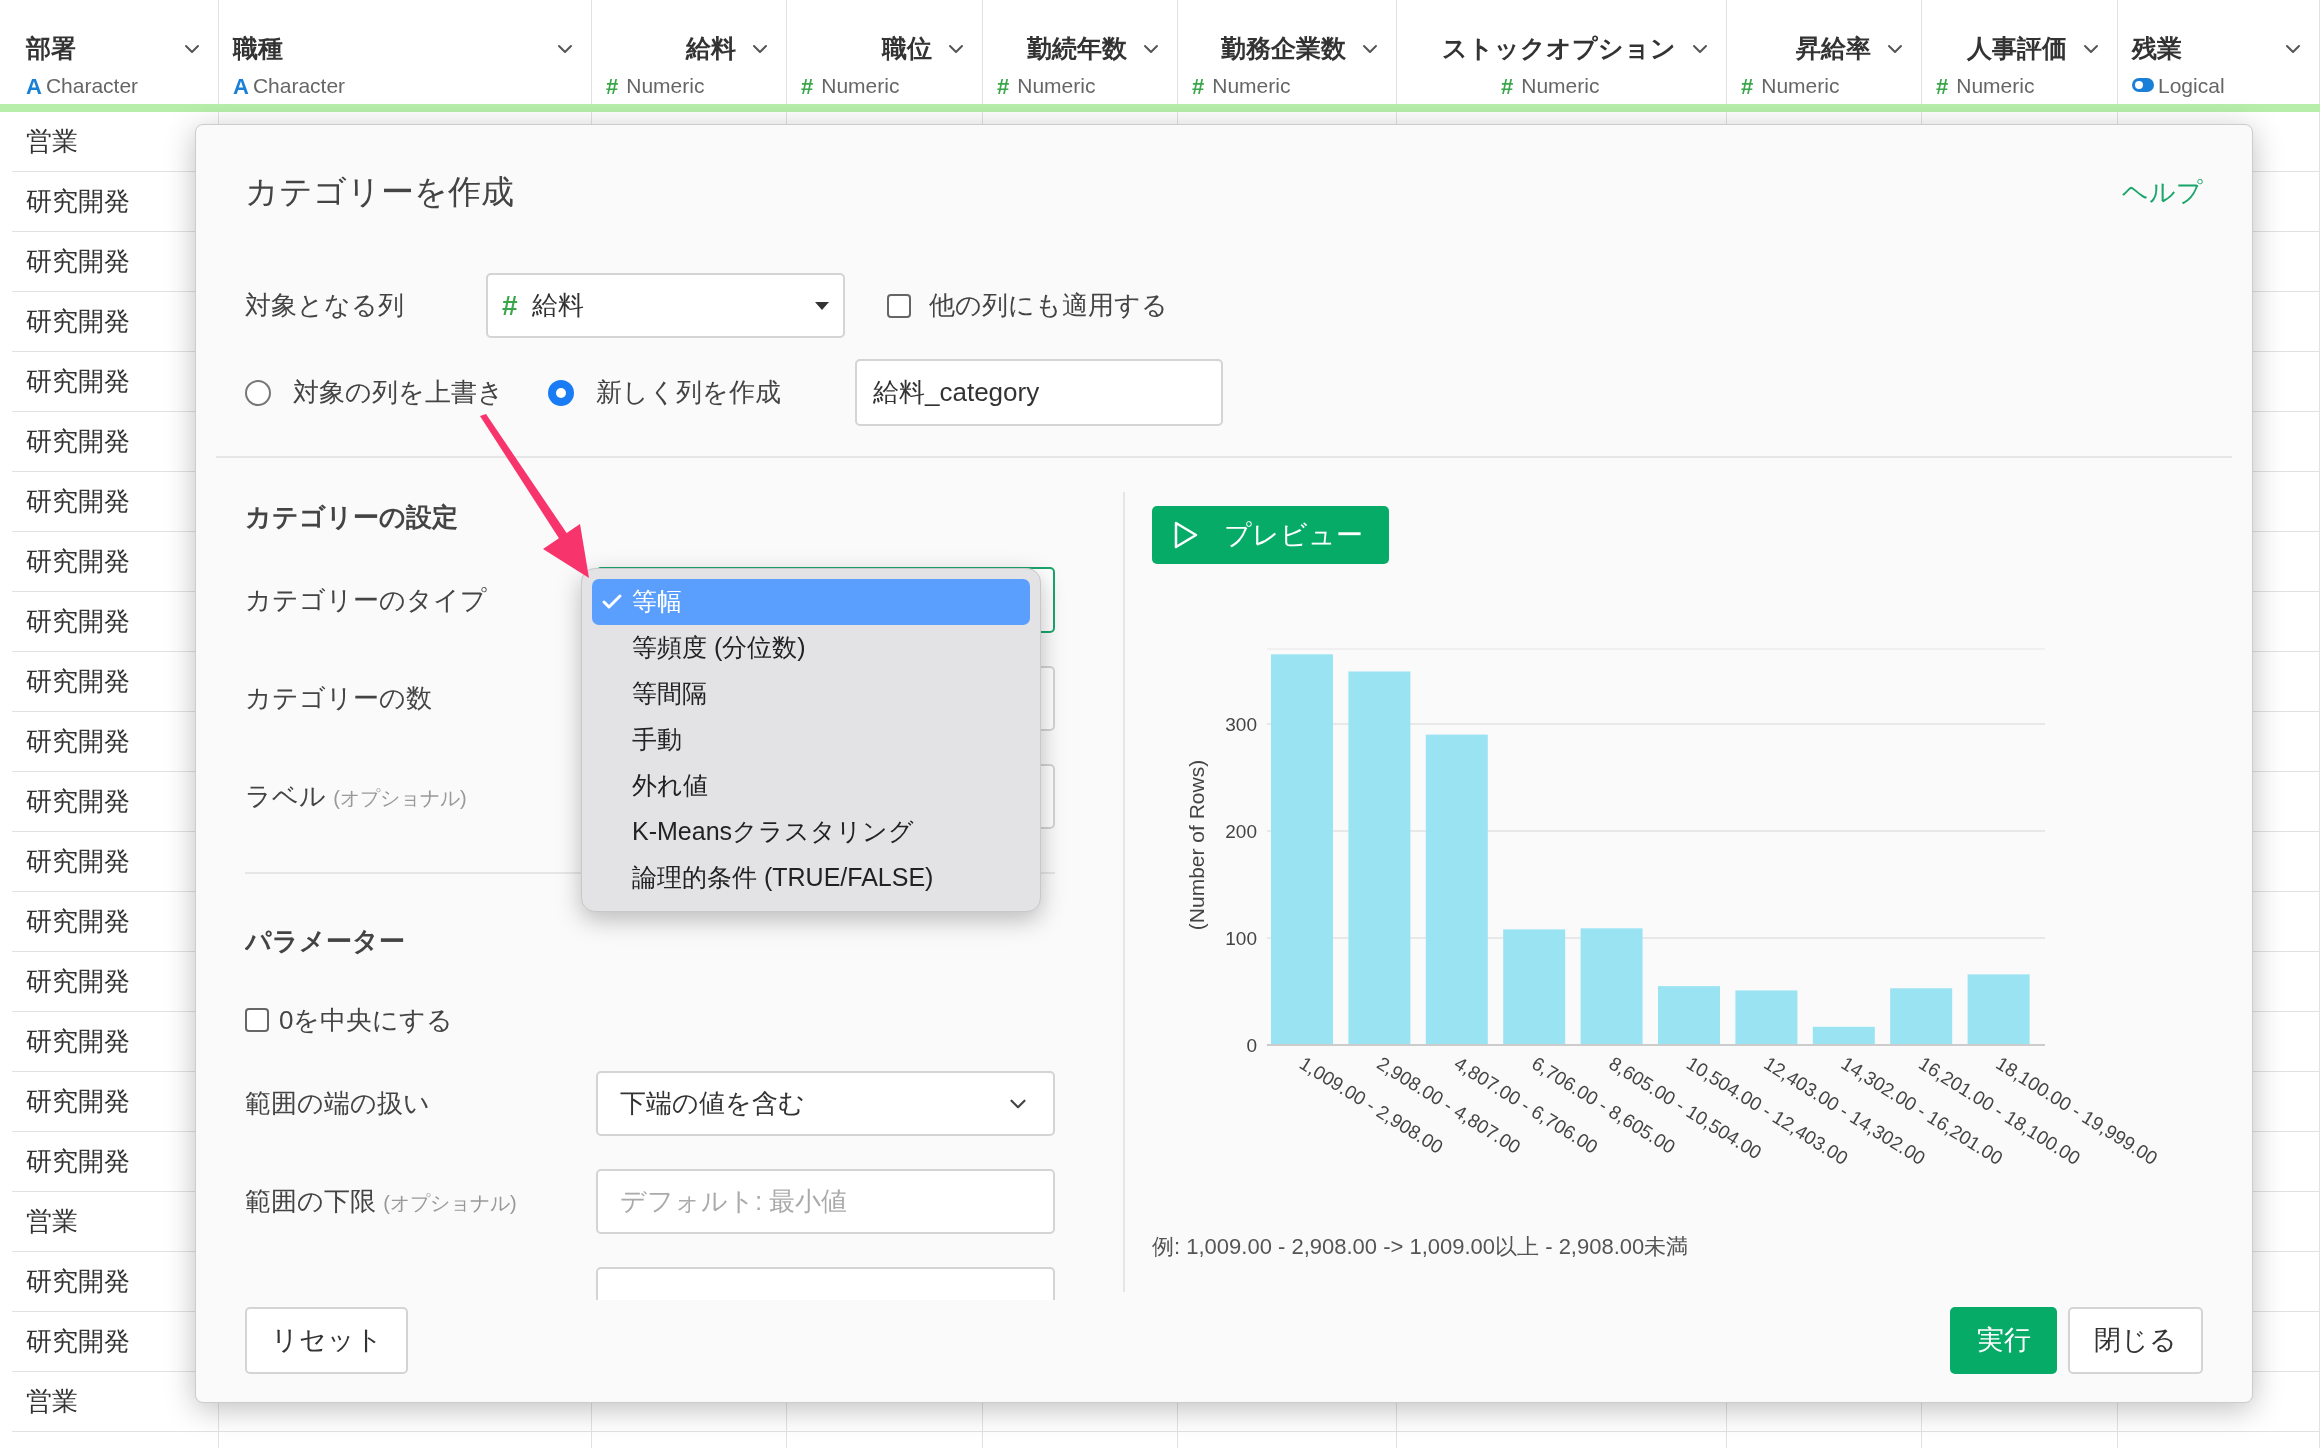 This screenshot has height=1448, width=2320. What do you see at coordinates (811, 878) in the screenshot?
I see `menu-item: 論理的条件 (TRUE/FALSE)` at bounding box center [811, 878].